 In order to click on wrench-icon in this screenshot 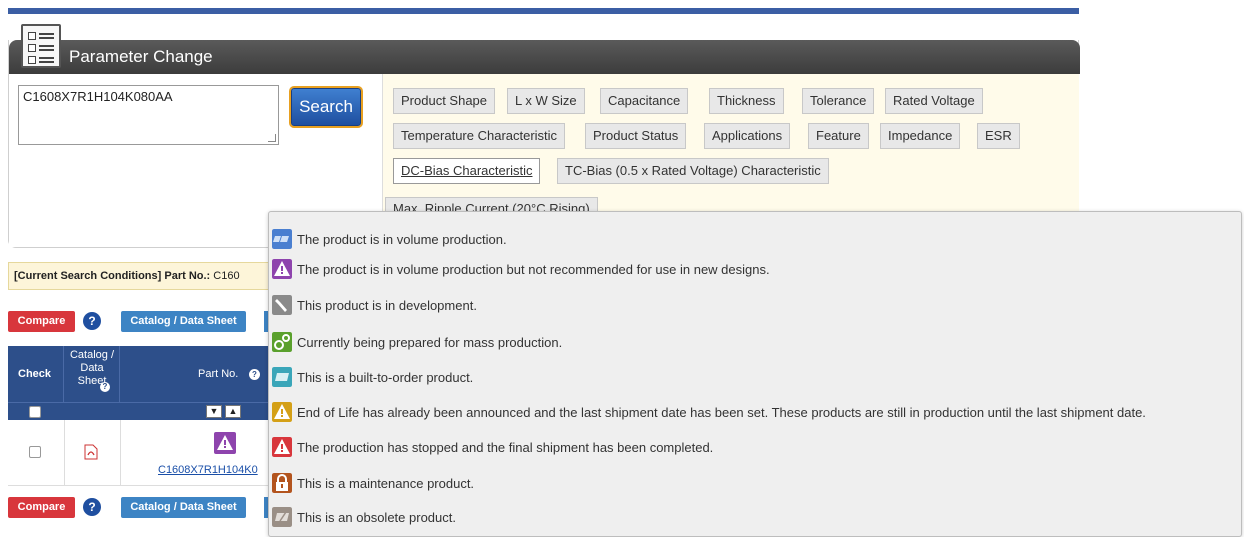, I will do `click(282, 305)`.